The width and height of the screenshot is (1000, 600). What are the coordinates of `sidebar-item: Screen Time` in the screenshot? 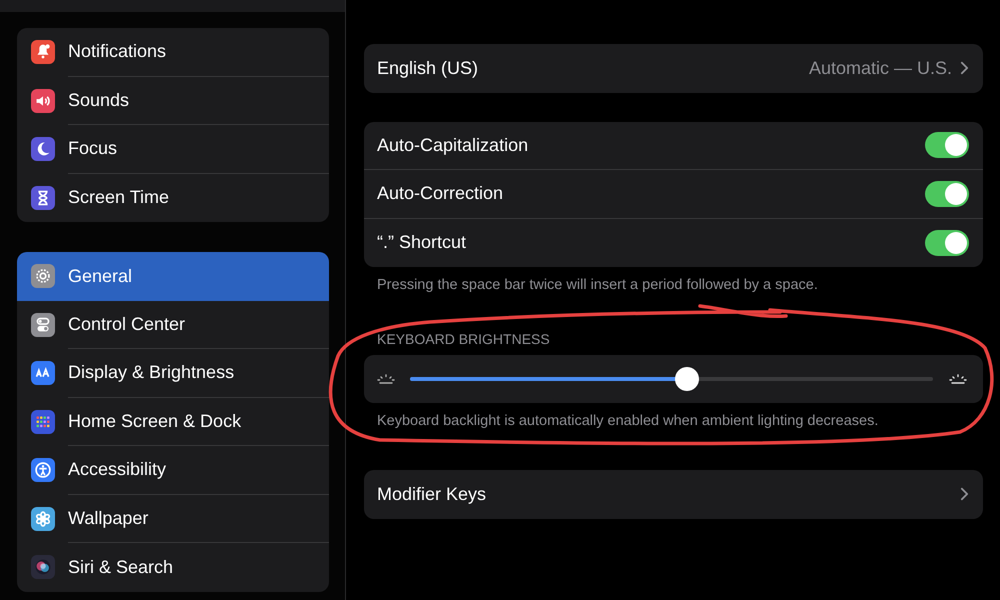 It's located at (173, 198).